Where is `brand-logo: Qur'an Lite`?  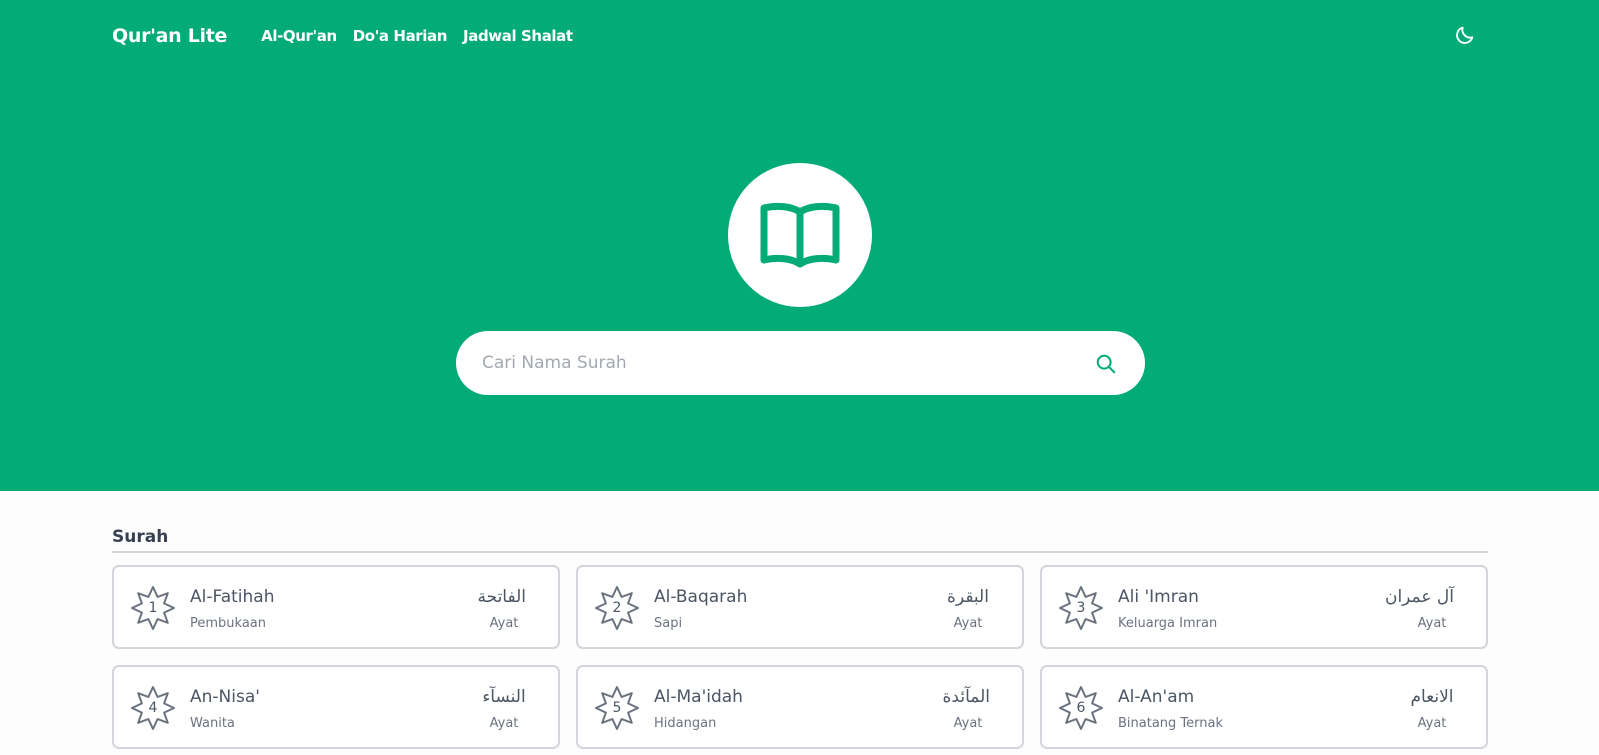
brand-logo: Qur'an Lite is located at coordinates (169, 36).